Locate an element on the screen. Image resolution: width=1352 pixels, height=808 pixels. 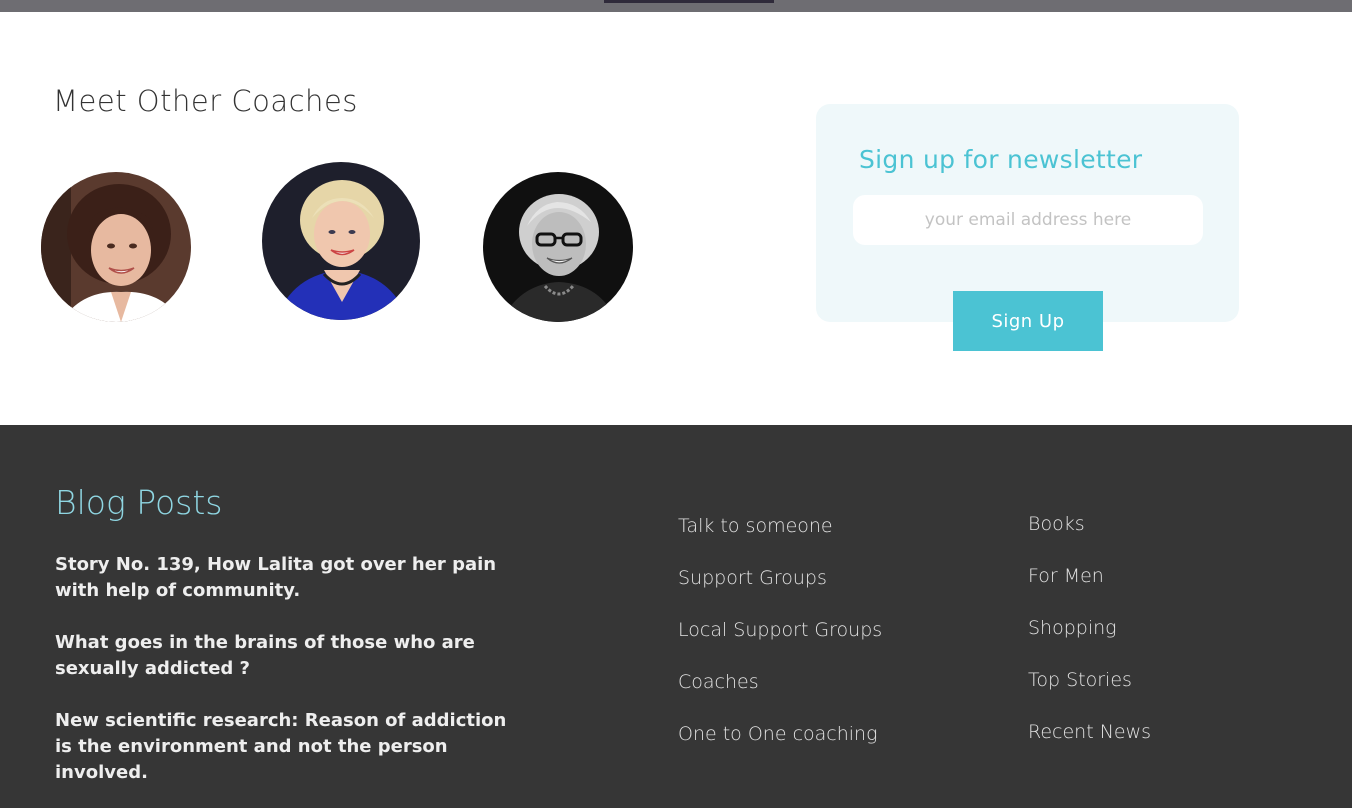
active-tab-indicator is located at coordinates (689, 1).